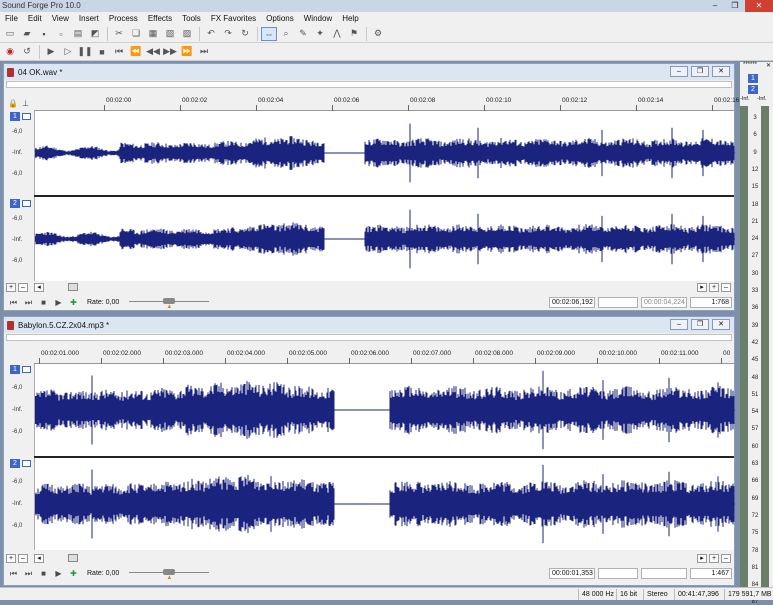  I want to click on properties-icon: ⚙, so click(378, 34).